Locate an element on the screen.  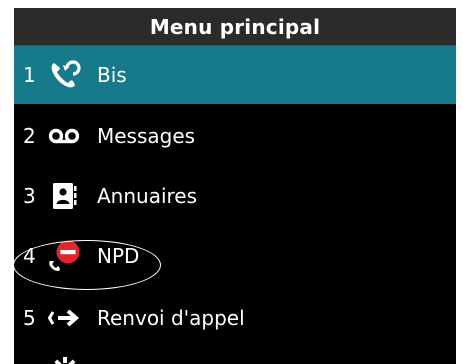
menu-item-label: Bis is located at coordinates (112, 75).